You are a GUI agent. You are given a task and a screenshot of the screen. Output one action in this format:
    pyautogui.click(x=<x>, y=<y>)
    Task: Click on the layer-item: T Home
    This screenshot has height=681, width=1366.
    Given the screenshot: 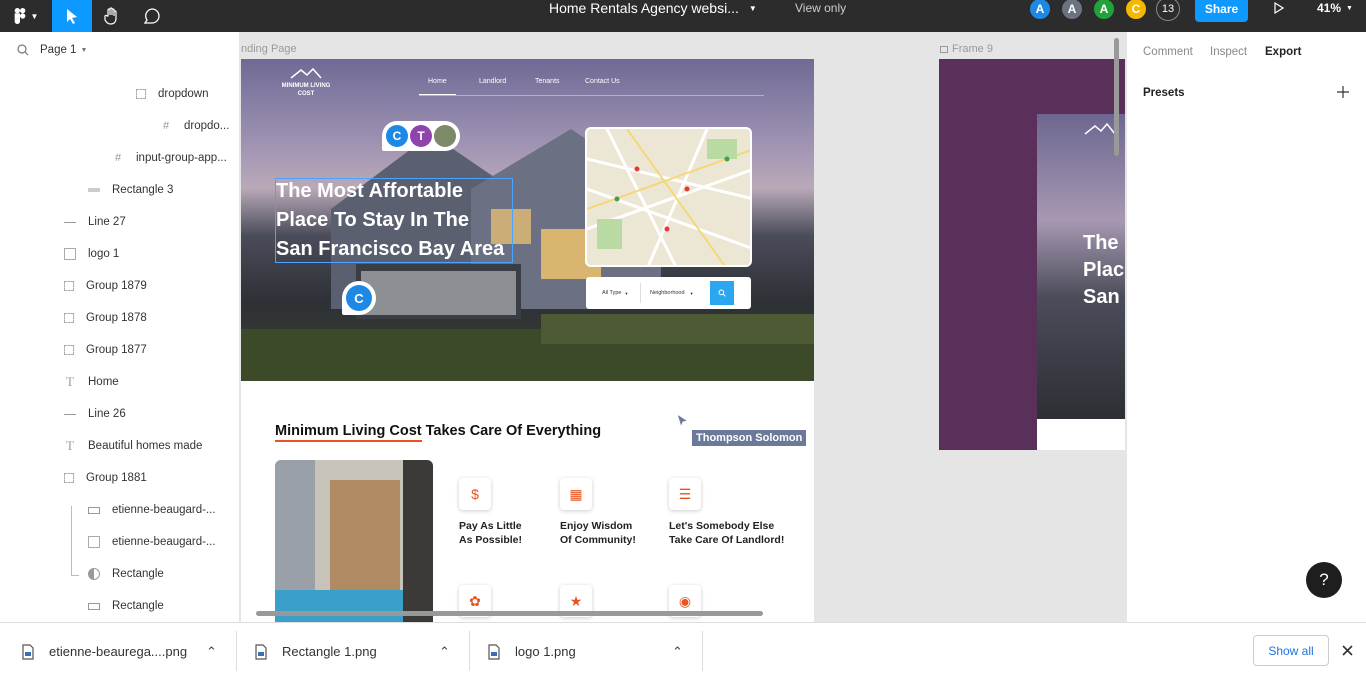 What is the action you would take?
    pyautogui.click(x=91, y=382)
    